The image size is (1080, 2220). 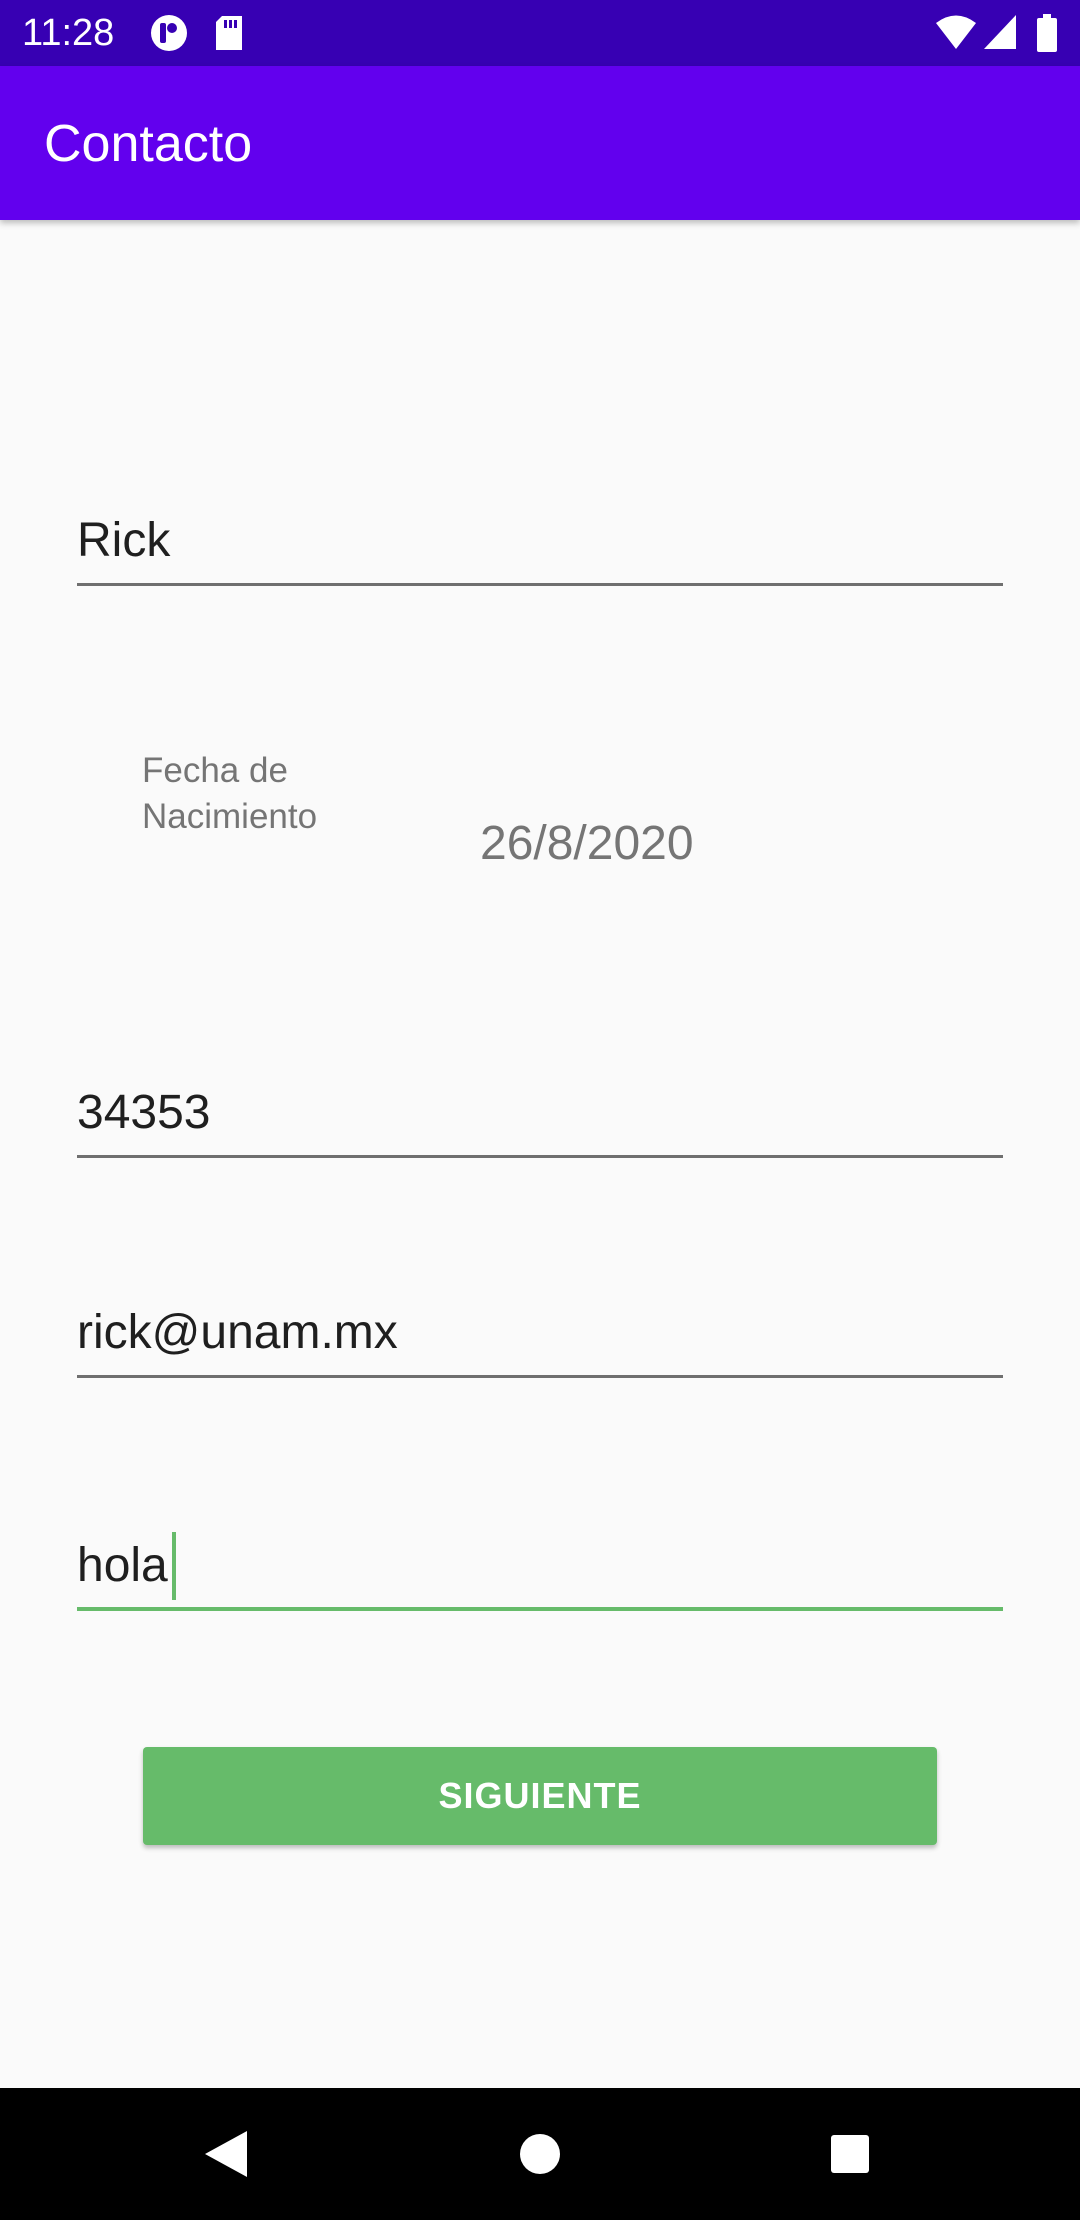 I want to click on back-icon, so click(x=226, y=2154).